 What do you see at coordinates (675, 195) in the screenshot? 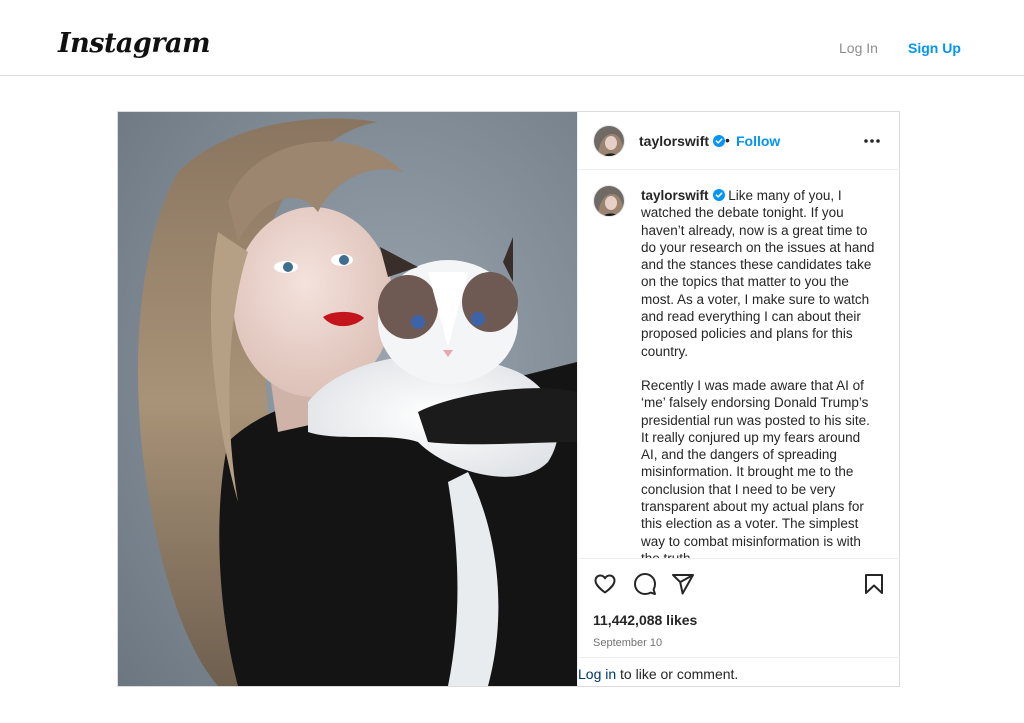
I see `caption-username: taylorswift` at bounding box center [675, 195].